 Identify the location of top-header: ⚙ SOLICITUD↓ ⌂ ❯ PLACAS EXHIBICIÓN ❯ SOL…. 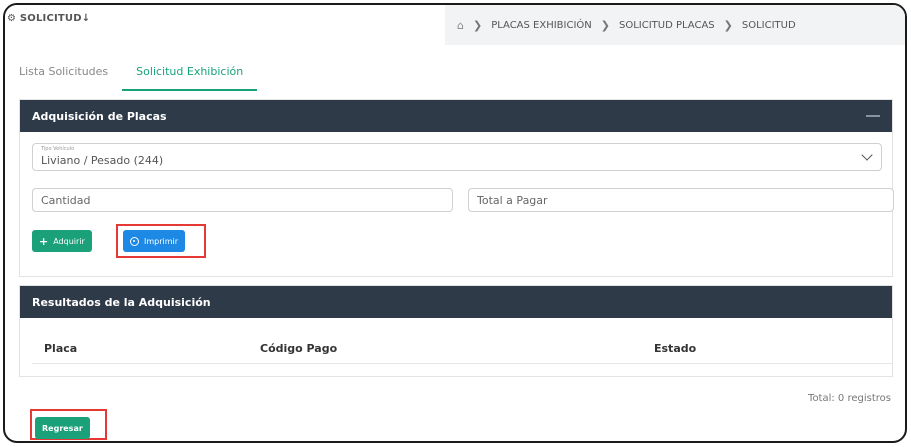
(455, 25).